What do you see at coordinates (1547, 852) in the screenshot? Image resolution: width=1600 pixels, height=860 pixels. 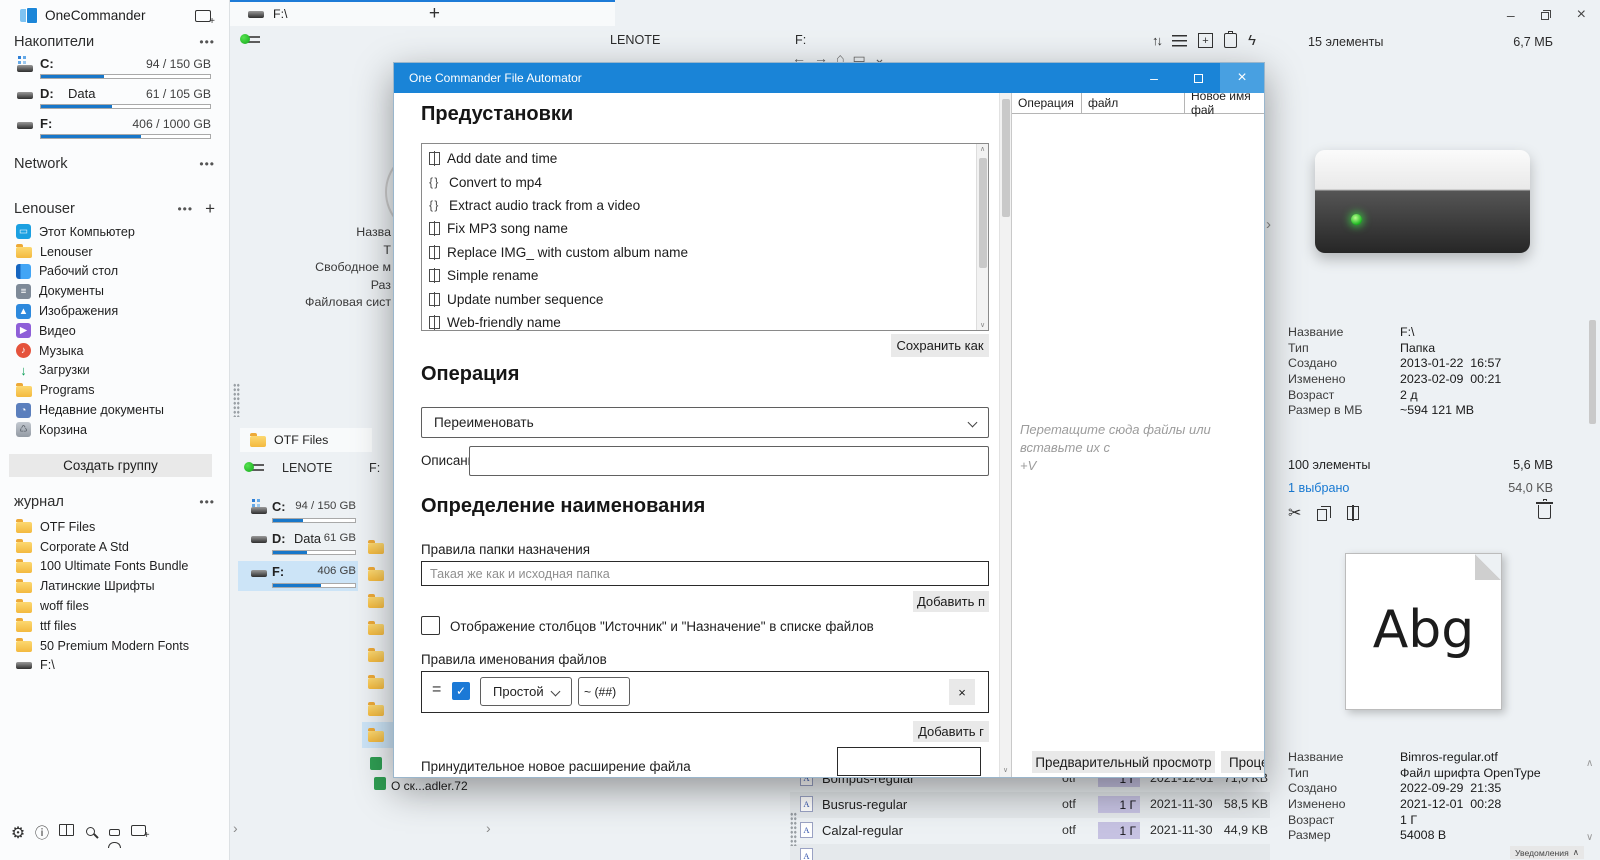 I see `notifications-chip: Уведомления ∧` at bounding box center [1547, 852].